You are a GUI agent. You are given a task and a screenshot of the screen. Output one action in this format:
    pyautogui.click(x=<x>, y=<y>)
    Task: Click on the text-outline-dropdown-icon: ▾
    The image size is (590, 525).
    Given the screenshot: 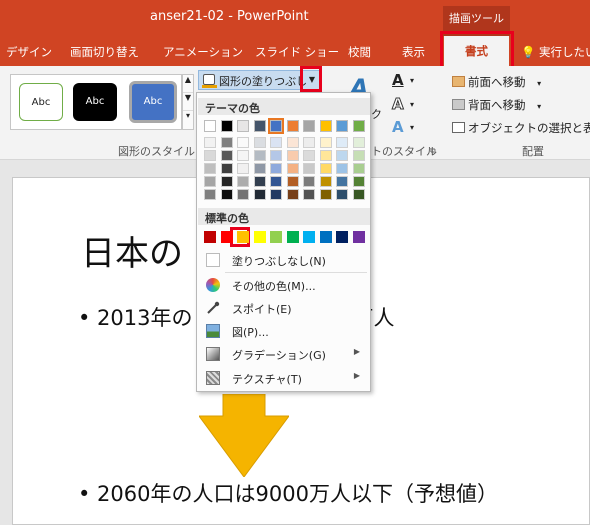 What is the action you would take?
    pyautogui.click(x=412, y=104)
    